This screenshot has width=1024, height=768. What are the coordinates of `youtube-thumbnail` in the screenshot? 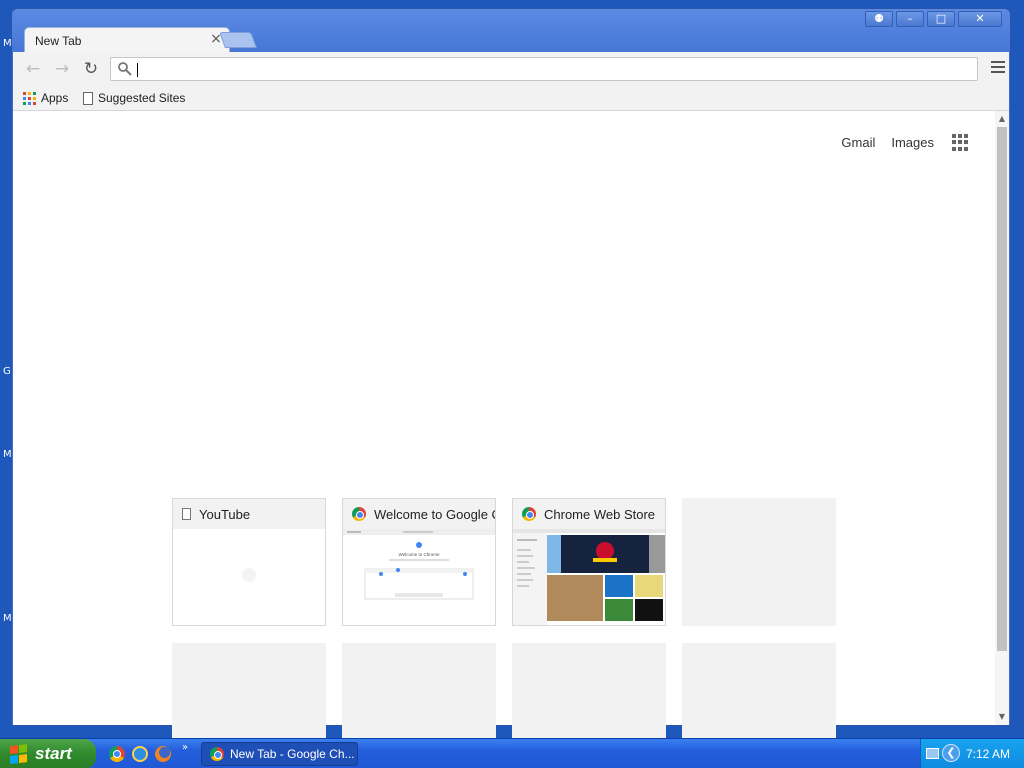 It's located at (249, 575).